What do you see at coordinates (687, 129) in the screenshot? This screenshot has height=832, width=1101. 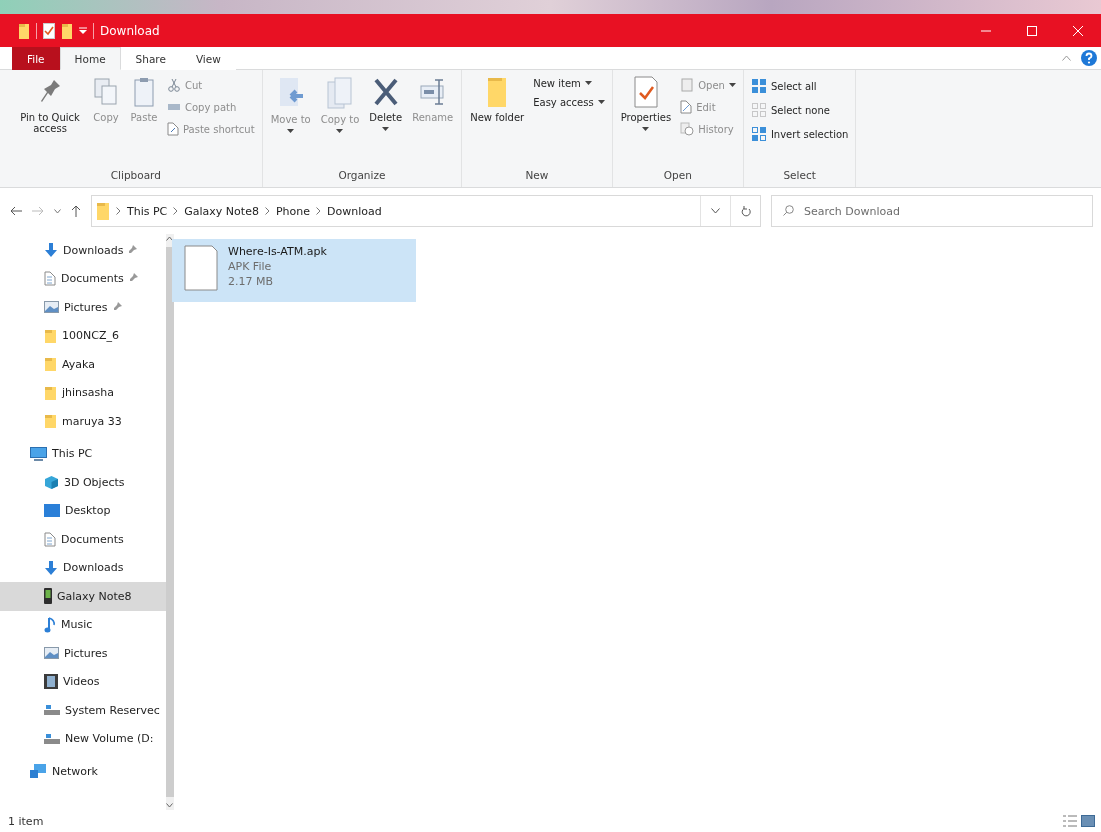 I see `history-icon` at bounding box center [687, 129].